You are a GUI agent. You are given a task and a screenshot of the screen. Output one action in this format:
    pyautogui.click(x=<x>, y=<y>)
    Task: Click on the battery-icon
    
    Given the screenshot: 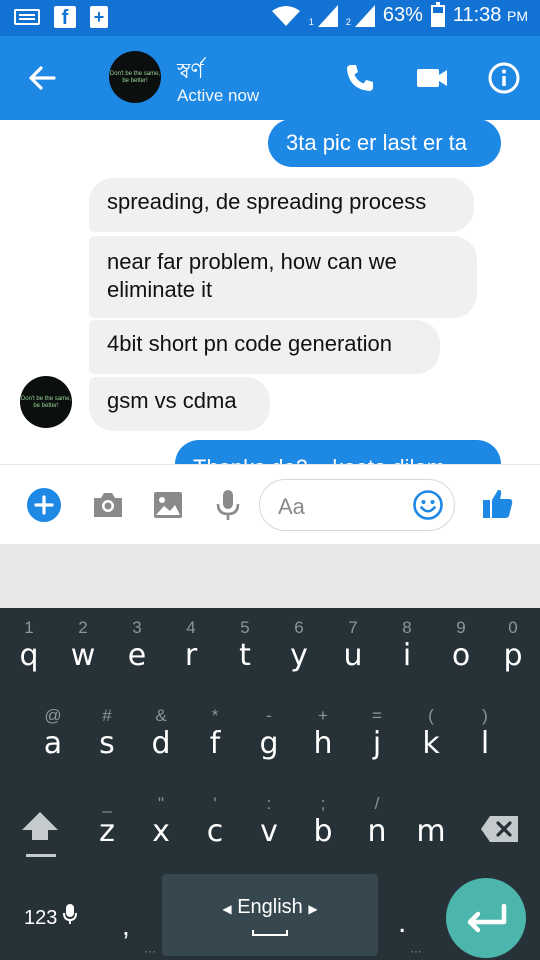 What is the action you would take?
    pyautogui.click(x=437, y=14)
    